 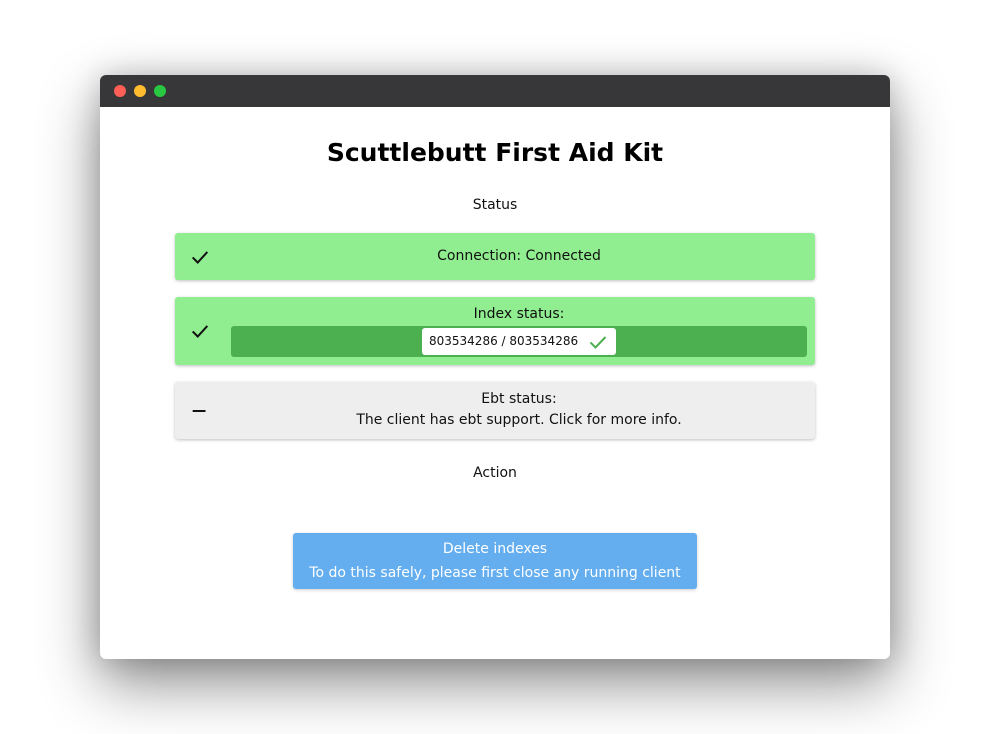 What do you see at coordinates (519, 399) in the screenshot?
I see `ebt-status-label: Ebt status:` at bounding box center [519, 399].